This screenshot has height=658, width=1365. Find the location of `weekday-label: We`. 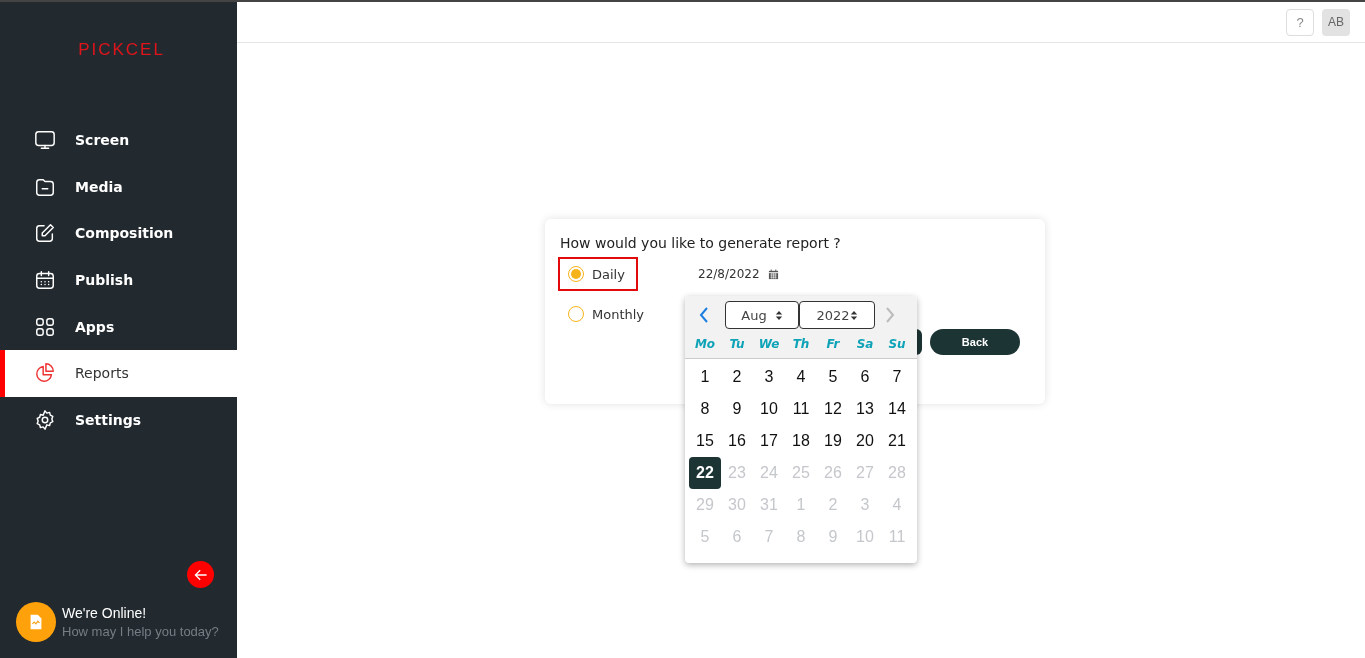

weekday-label: We is located at coordinates (769, 344).